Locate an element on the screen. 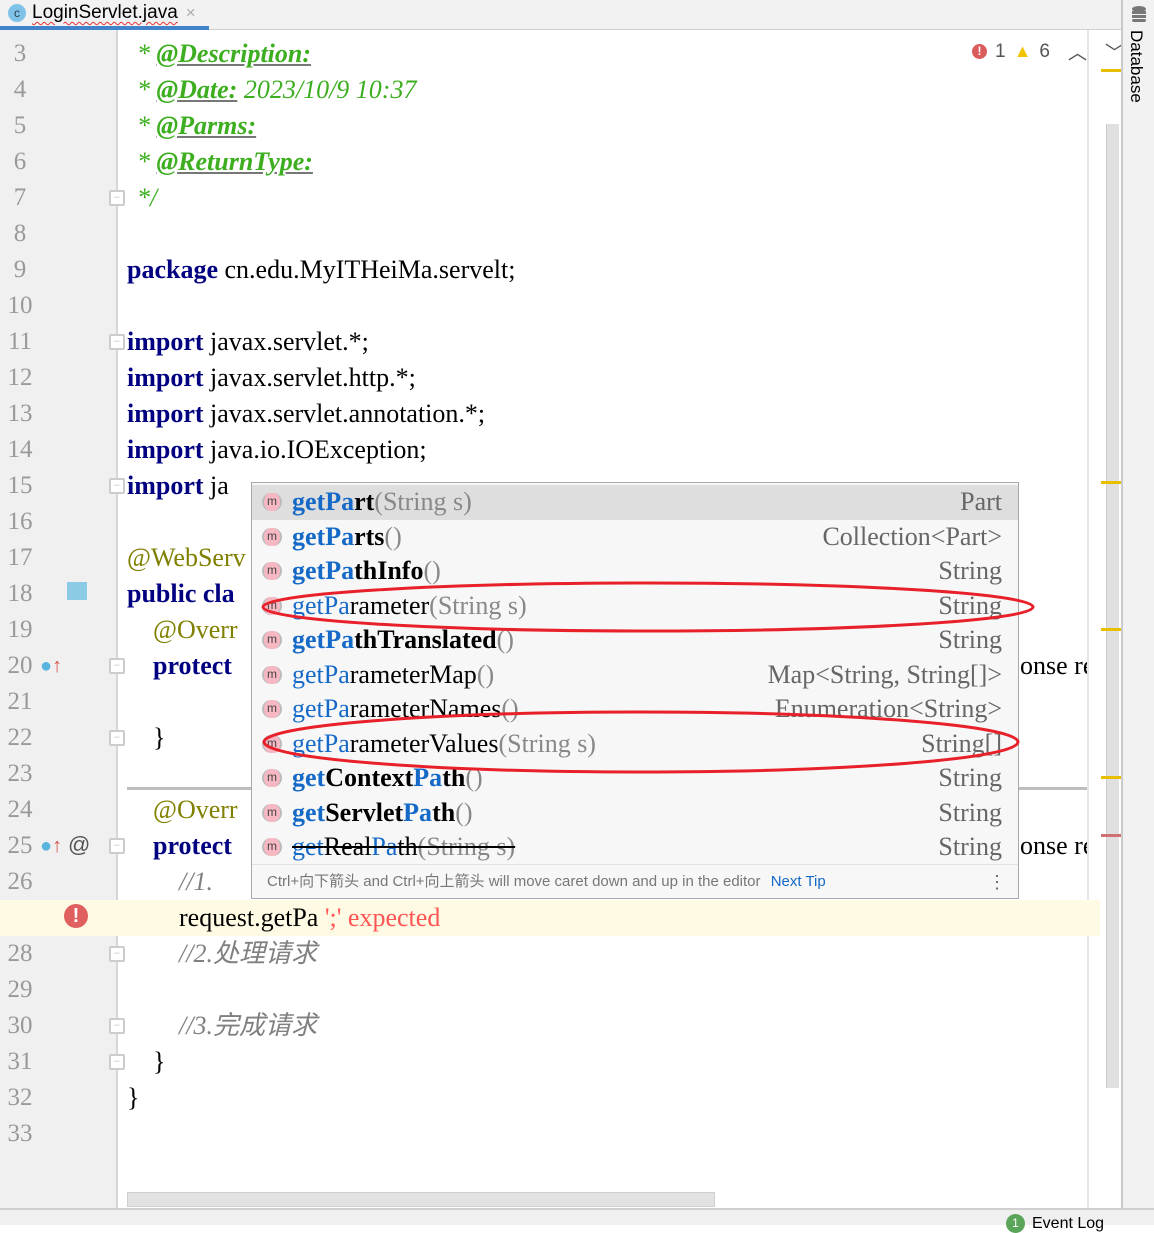 The image size is (1154, 1233). database-tool-button: Database is located at coordinates (1136, 66).